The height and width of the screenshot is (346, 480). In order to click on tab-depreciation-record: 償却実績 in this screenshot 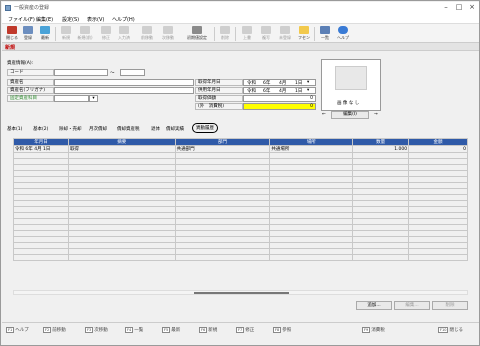, I will do `click(175, 129)`.